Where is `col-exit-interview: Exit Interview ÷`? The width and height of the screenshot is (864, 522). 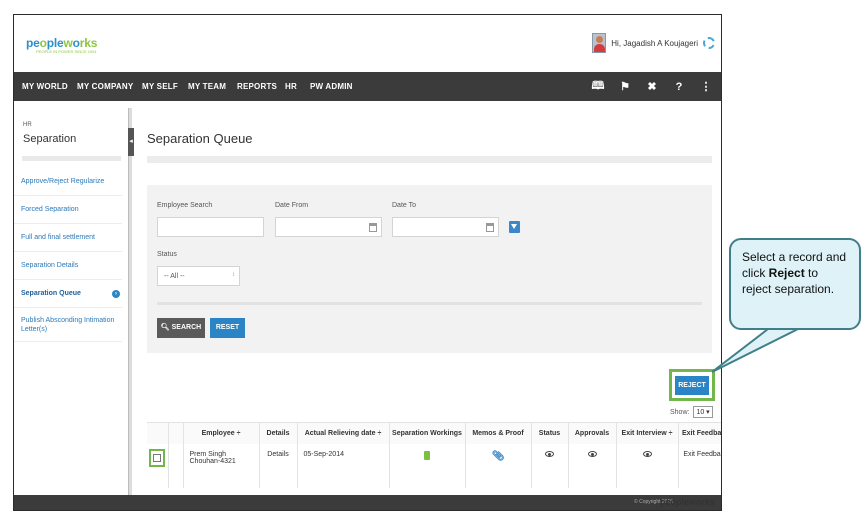 col-exit-interview: Exit Interview ÷ is located at coordinates (647, 433).